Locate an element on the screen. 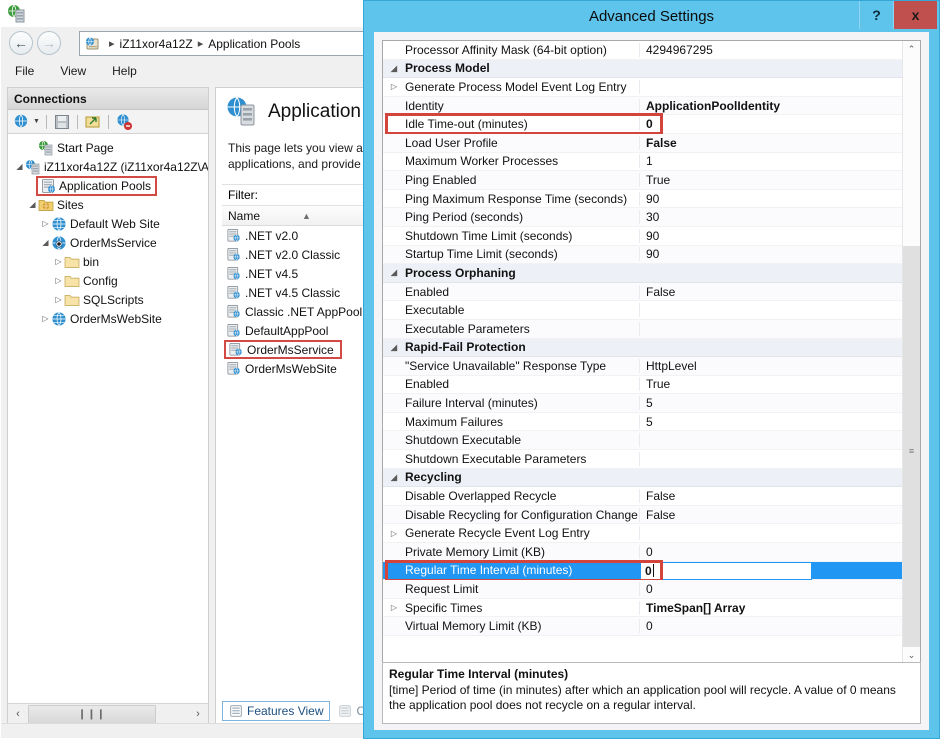  tree-item-content: OrderMsWebSite is located at coordinates (106, 319).